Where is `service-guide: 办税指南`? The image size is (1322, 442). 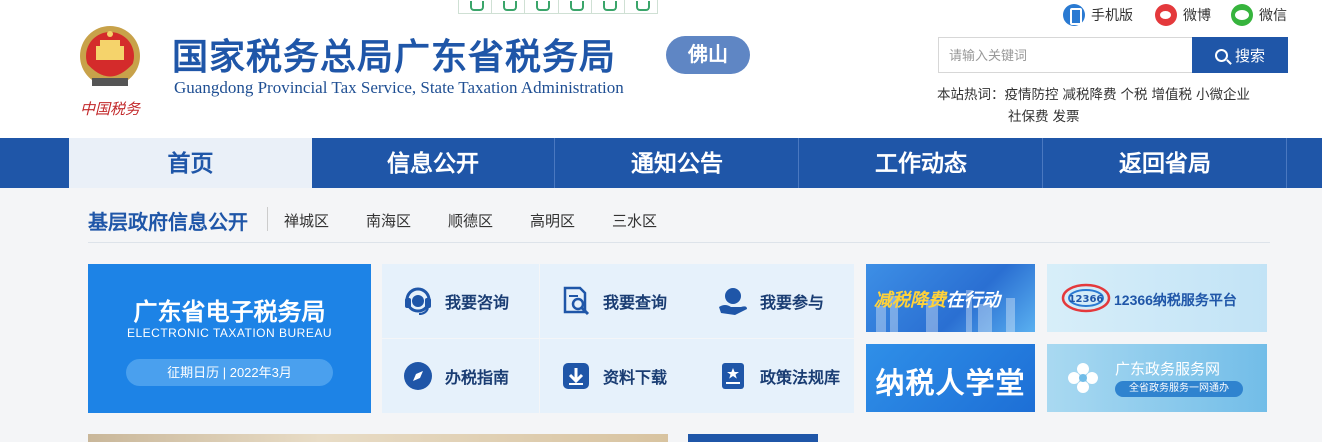 service-guide: 办税指南 is located at coordinates (460, 376).